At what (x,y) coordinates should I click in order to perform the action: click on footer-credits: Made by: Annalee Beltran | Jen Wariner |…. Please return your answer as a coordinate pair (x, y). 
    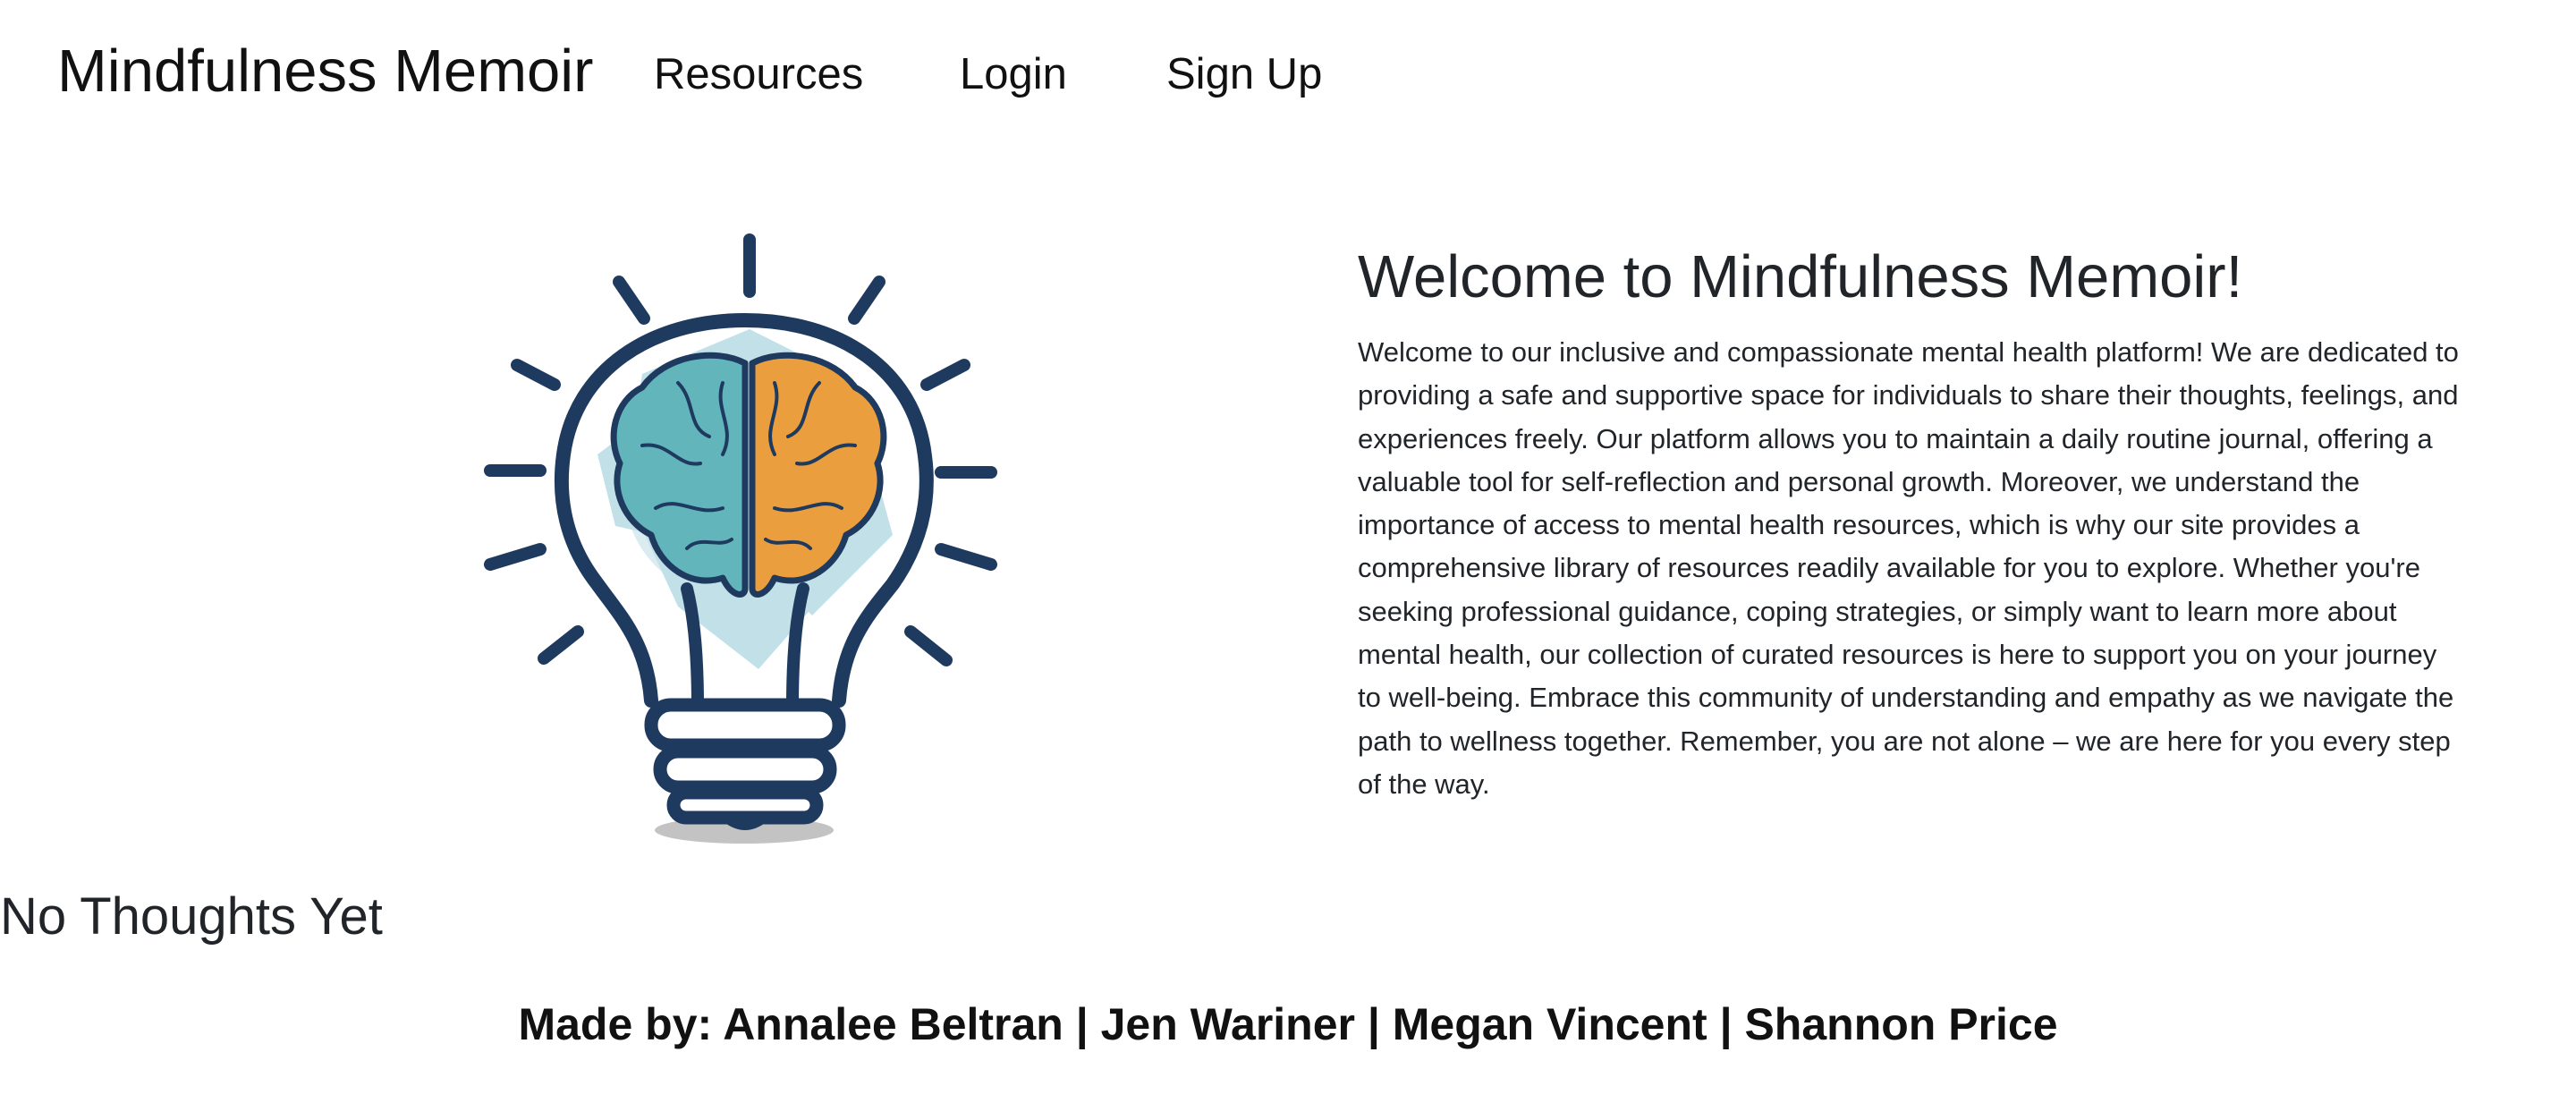
    Looking at the image, I should click on (1288, 1024).